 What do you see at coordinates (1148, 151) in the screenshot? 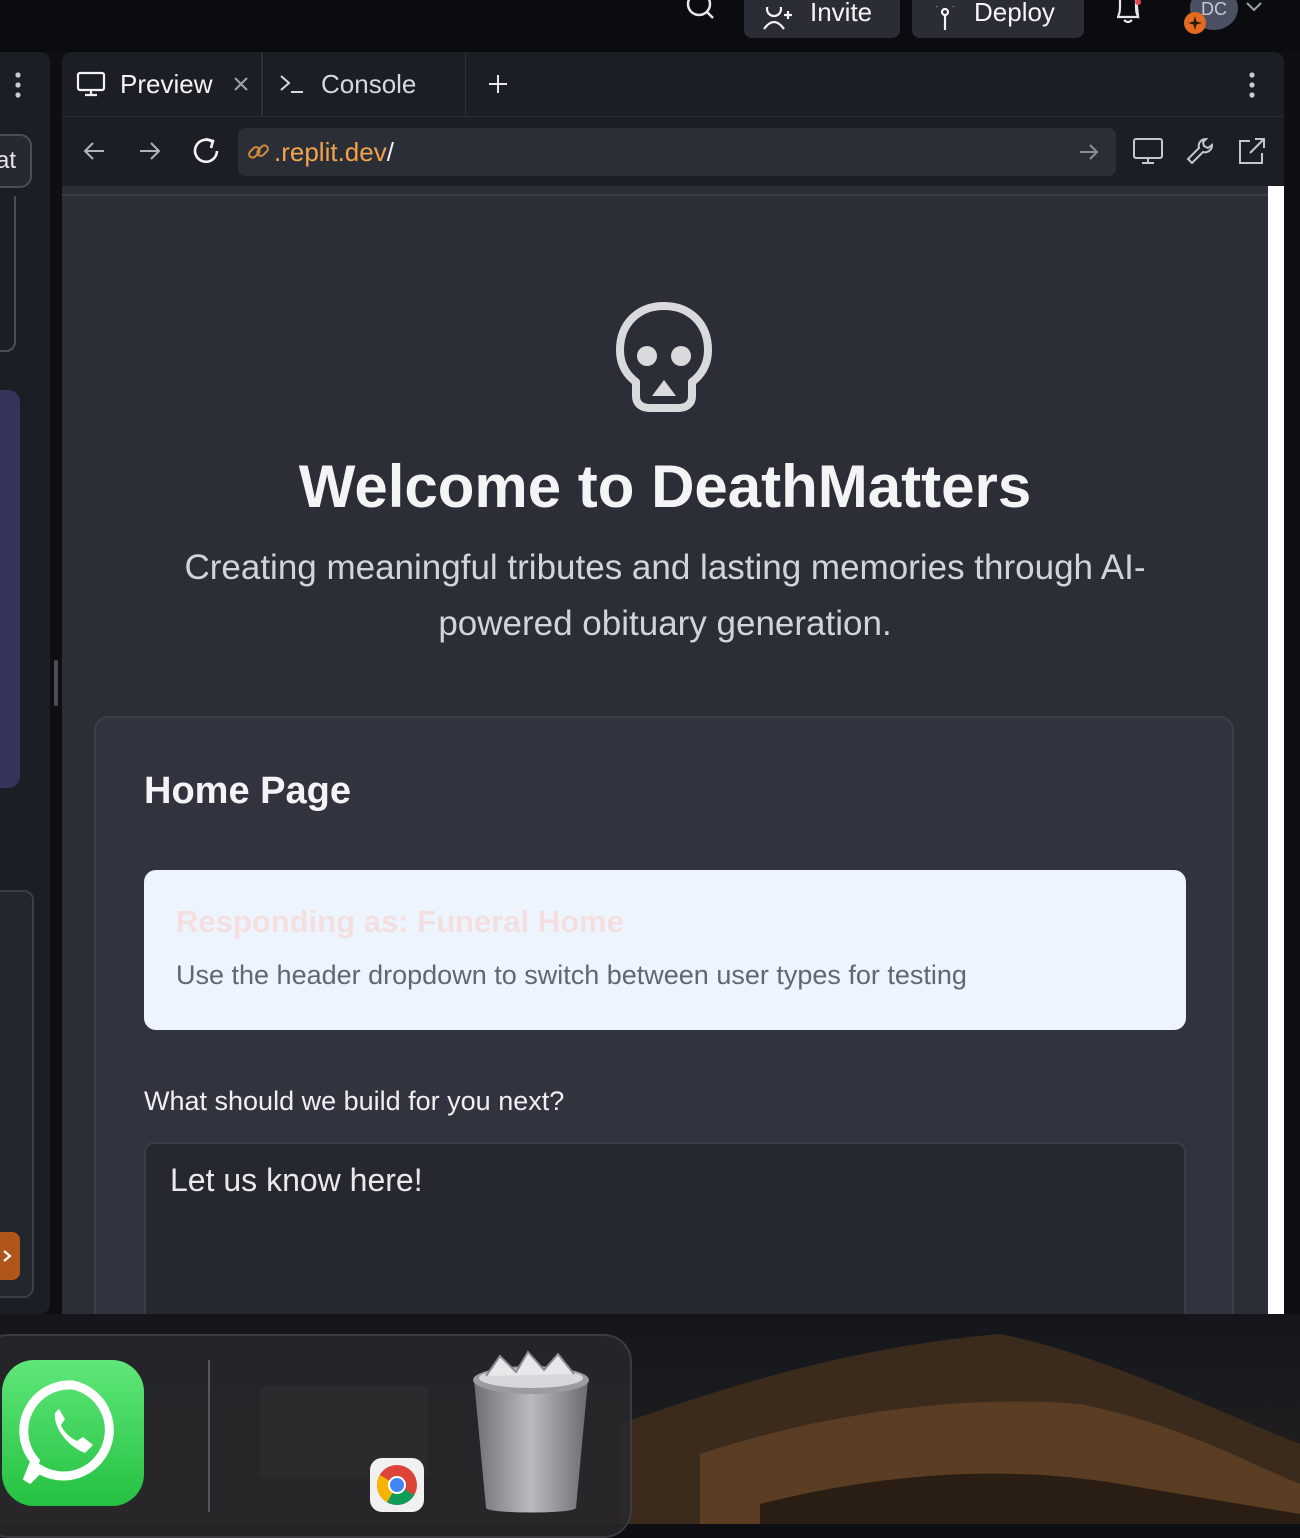
I see `device-monitor-icon` at bounding box center [1148, 151].